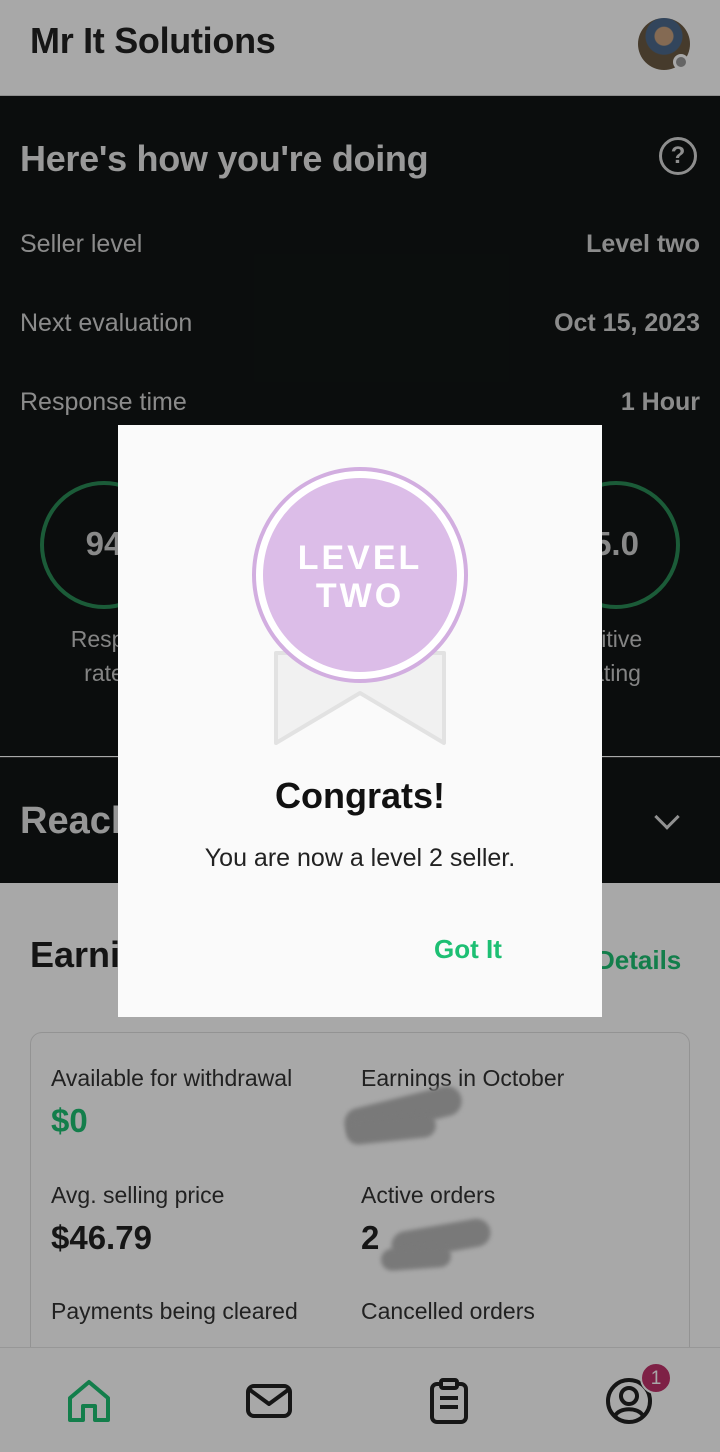  Describe the element at coordinates (360, 795) in the screenshot. I see `dialog-title: Congrats!` at that location.